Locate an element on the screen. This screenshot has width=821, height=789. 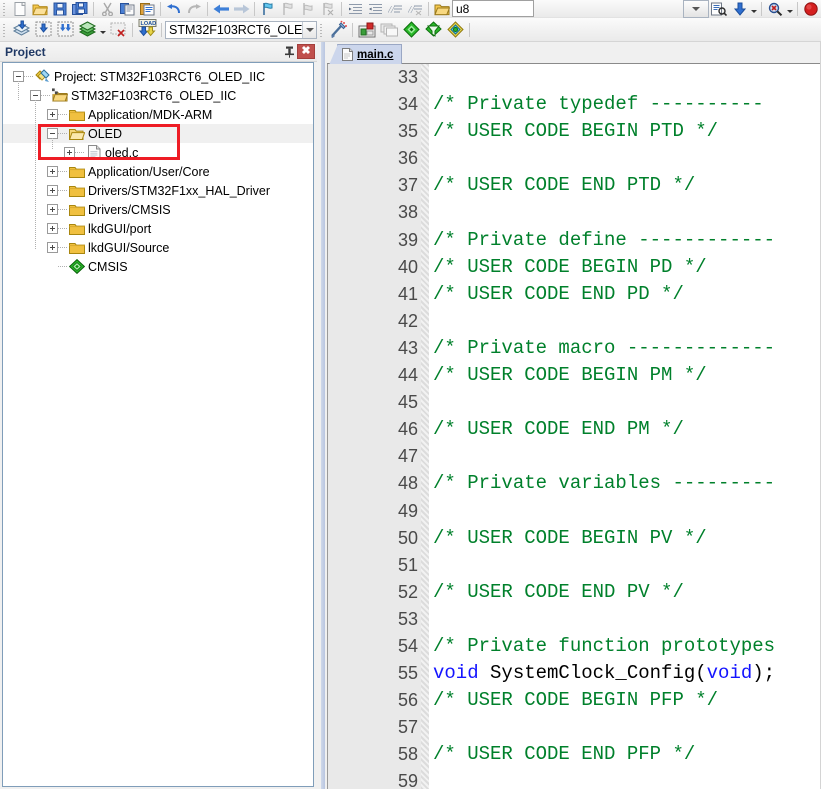
tree-item-mdk-arm: Application/MDK-ARM is located at coordinates (158, 114).